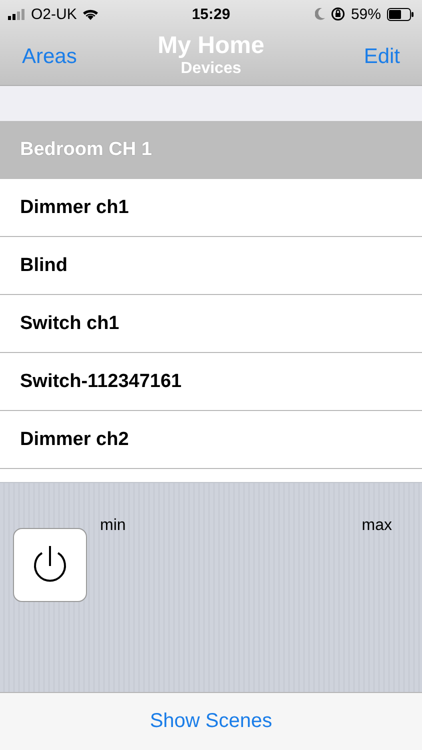 This screenshot has height=750, width=422. I want to click on signal-icon, so click(17, 14).